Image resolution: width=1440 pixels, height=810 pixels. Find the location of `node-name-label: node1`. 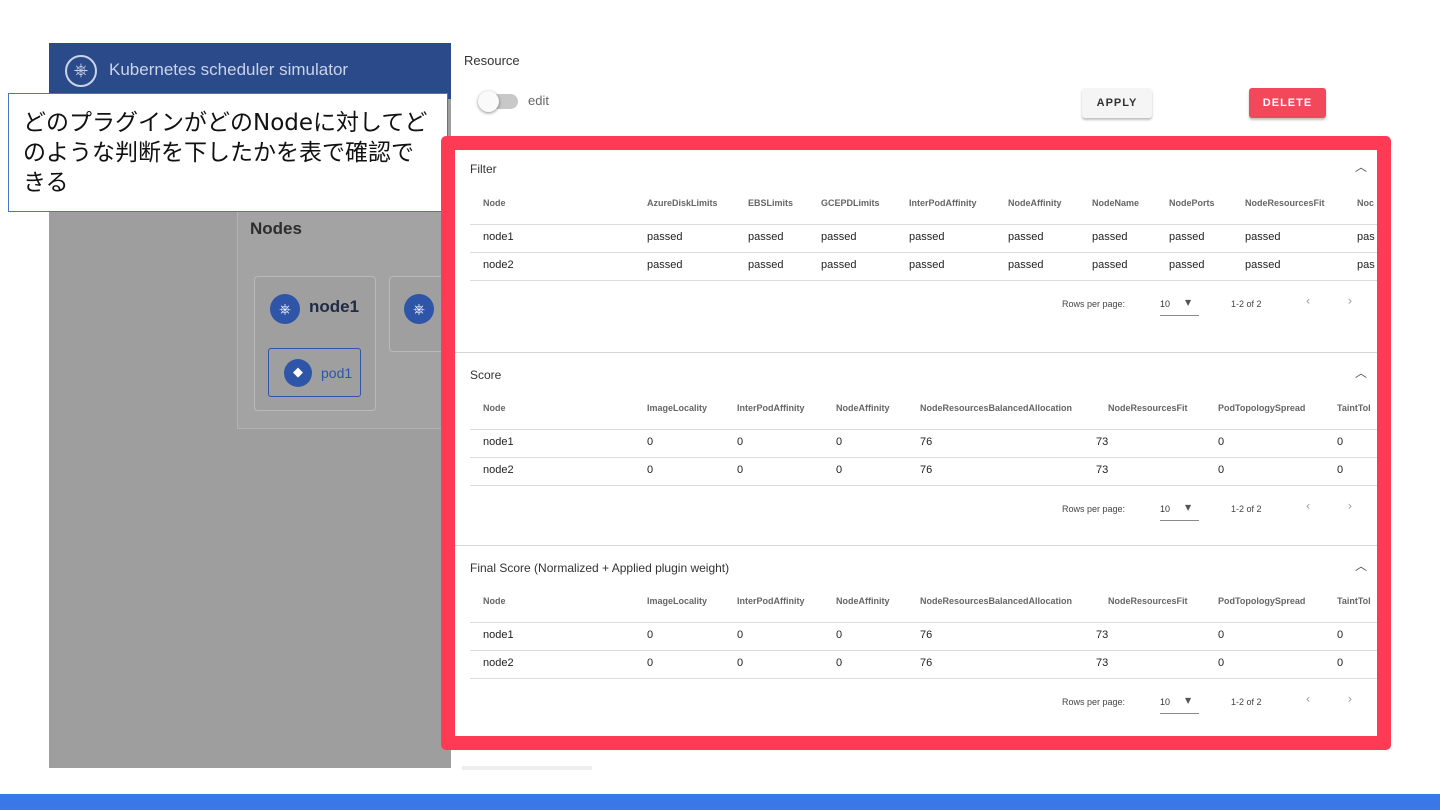

node-name-label: node1 is located at coordinates (334, 306).